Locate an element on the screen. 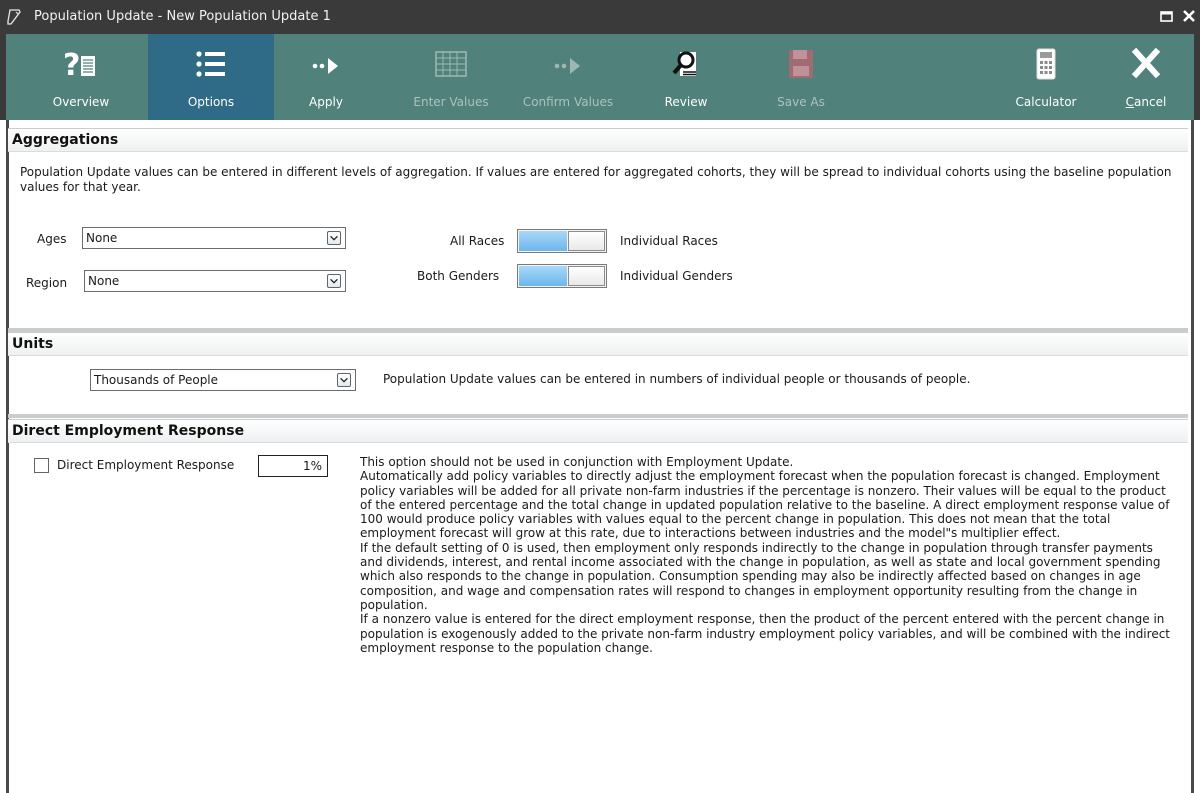 The image size is (1200, 793). close-icon is located at coordinates (1189, 16).